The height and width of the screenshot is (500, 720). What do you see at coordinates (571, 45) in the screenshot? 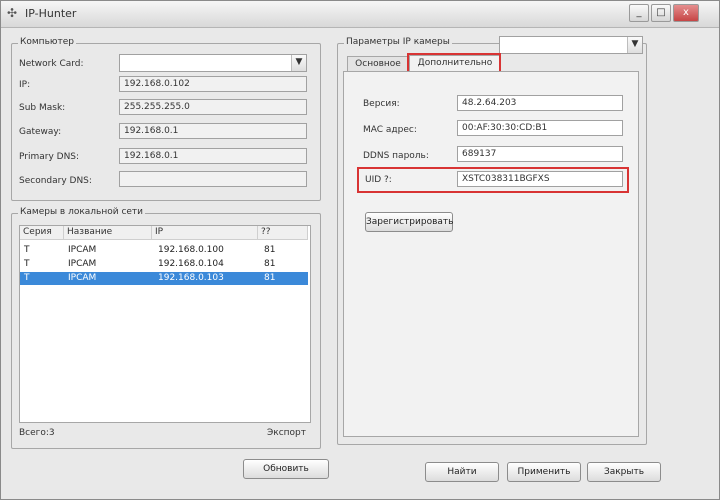
I see `camera-params-select: ▼` at bounding box center [571, 45].